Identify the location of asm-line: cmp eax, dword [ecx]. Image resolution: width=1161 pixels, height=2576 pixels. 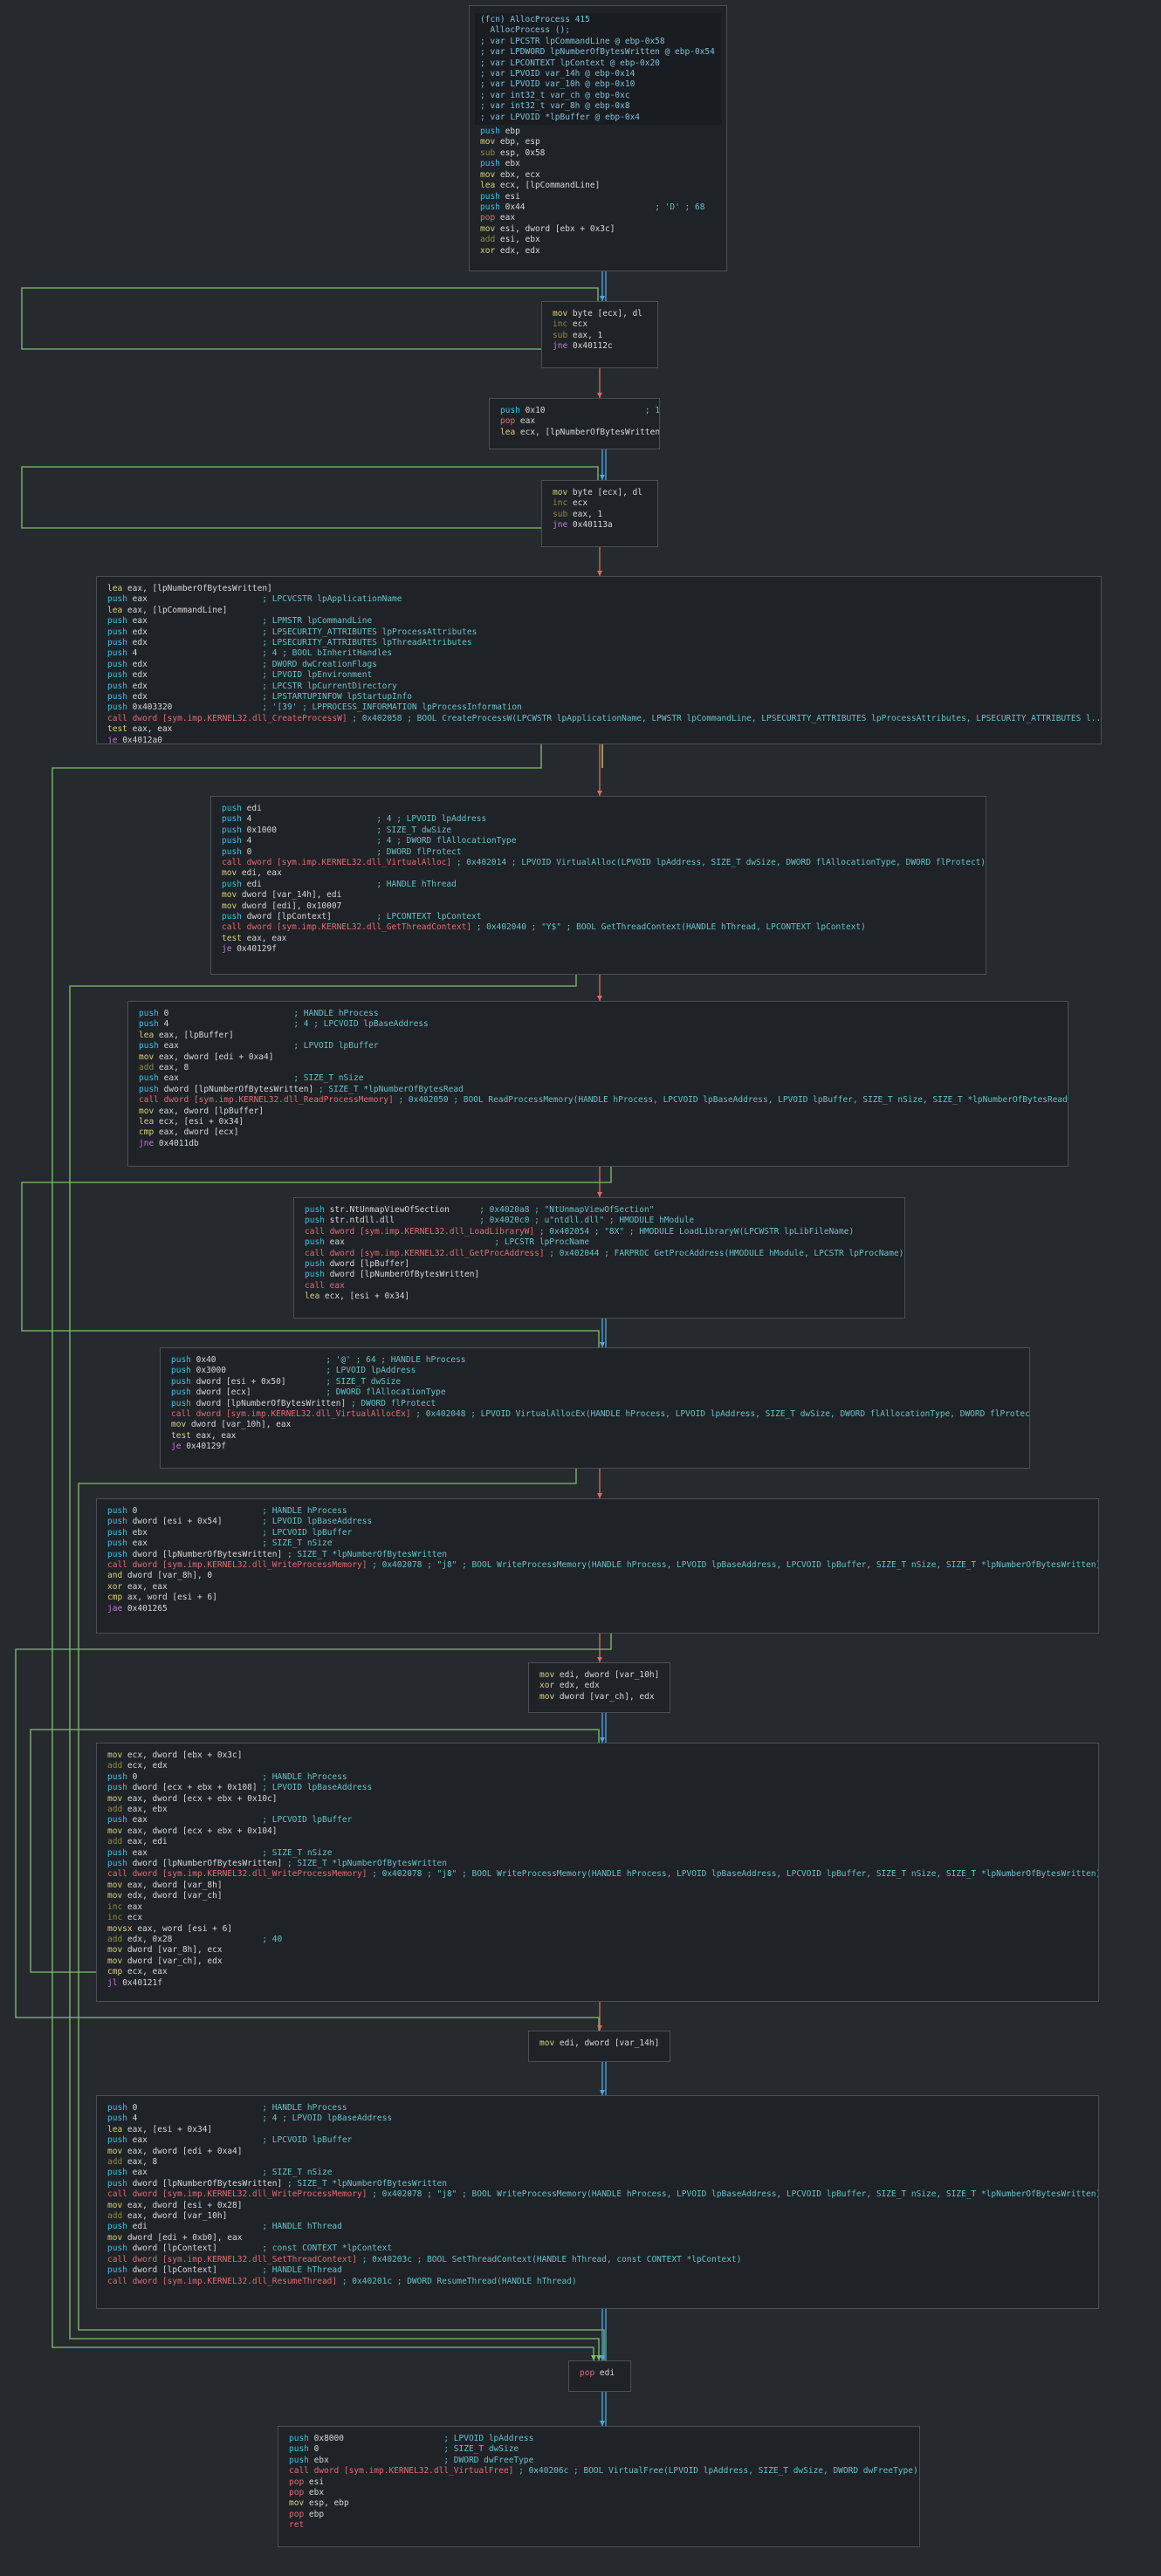
(598, 1133).